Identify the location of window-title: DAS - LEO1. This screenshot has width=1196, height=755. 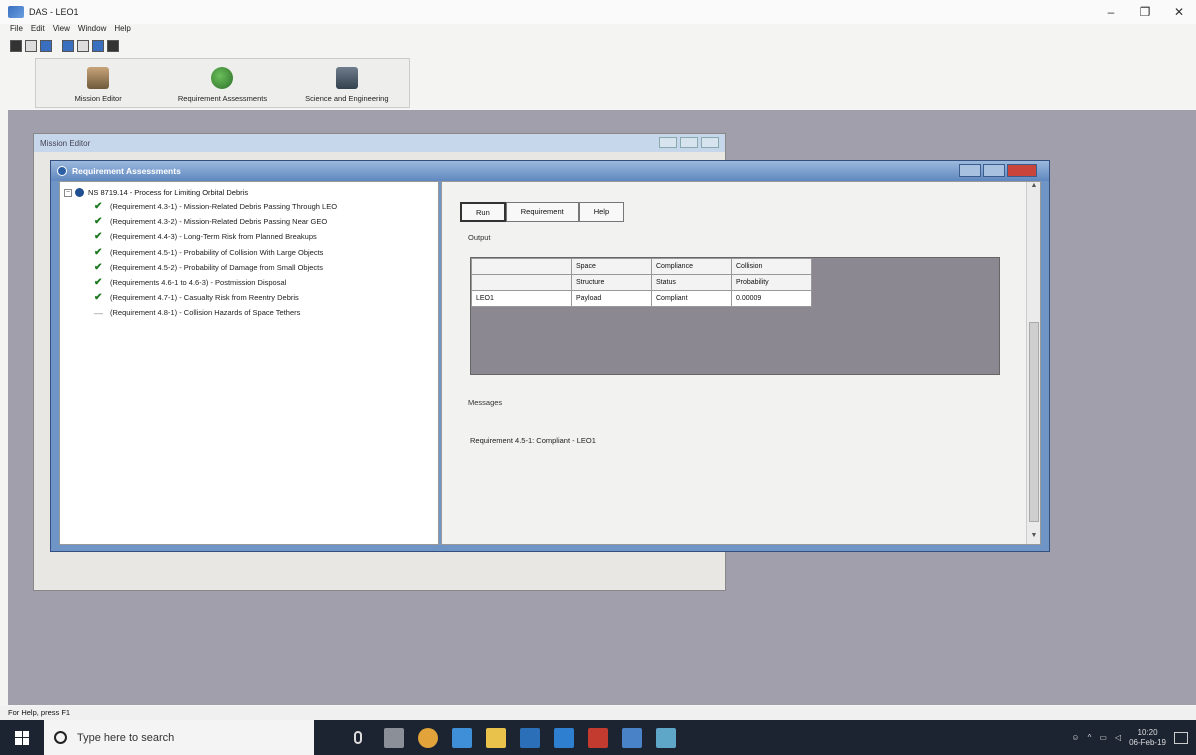
(54, 12).